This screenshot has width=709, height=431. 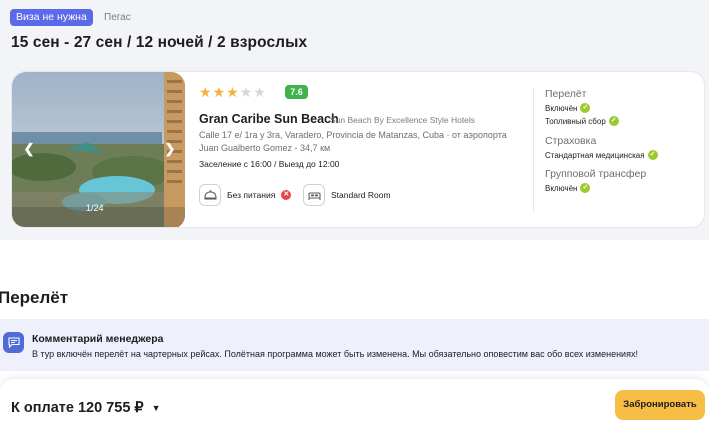 I want to click on meal-label: Без питания, so click(x=251, y=195).